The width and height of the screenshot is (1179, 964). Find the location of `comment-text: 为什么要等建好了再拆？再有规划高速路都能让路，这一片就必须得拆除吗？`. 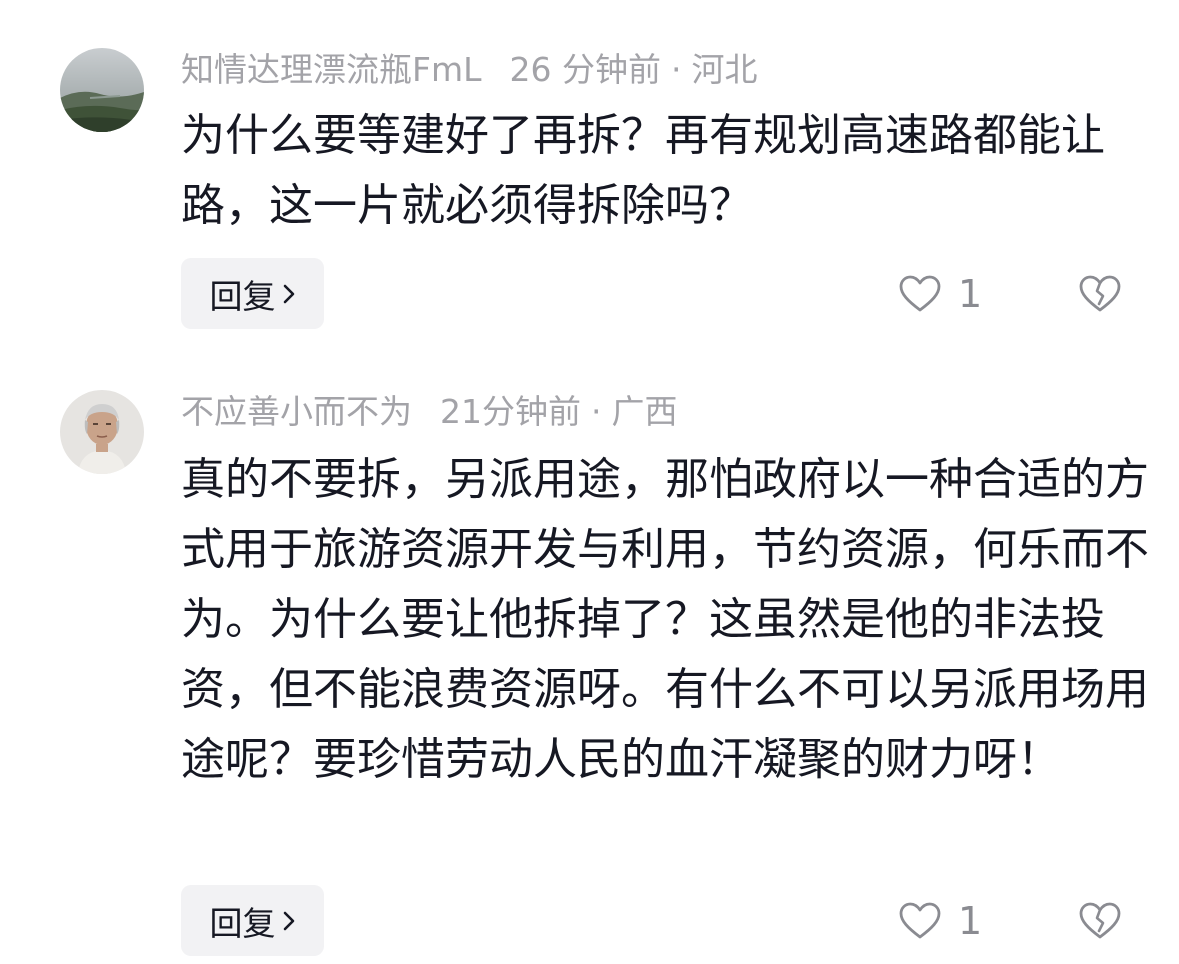

comment-text: 为什么要等建好了再拆？再有规划高速路都能让路，这一片就必须得拆除吗？ is located at coordinates (643, 170).